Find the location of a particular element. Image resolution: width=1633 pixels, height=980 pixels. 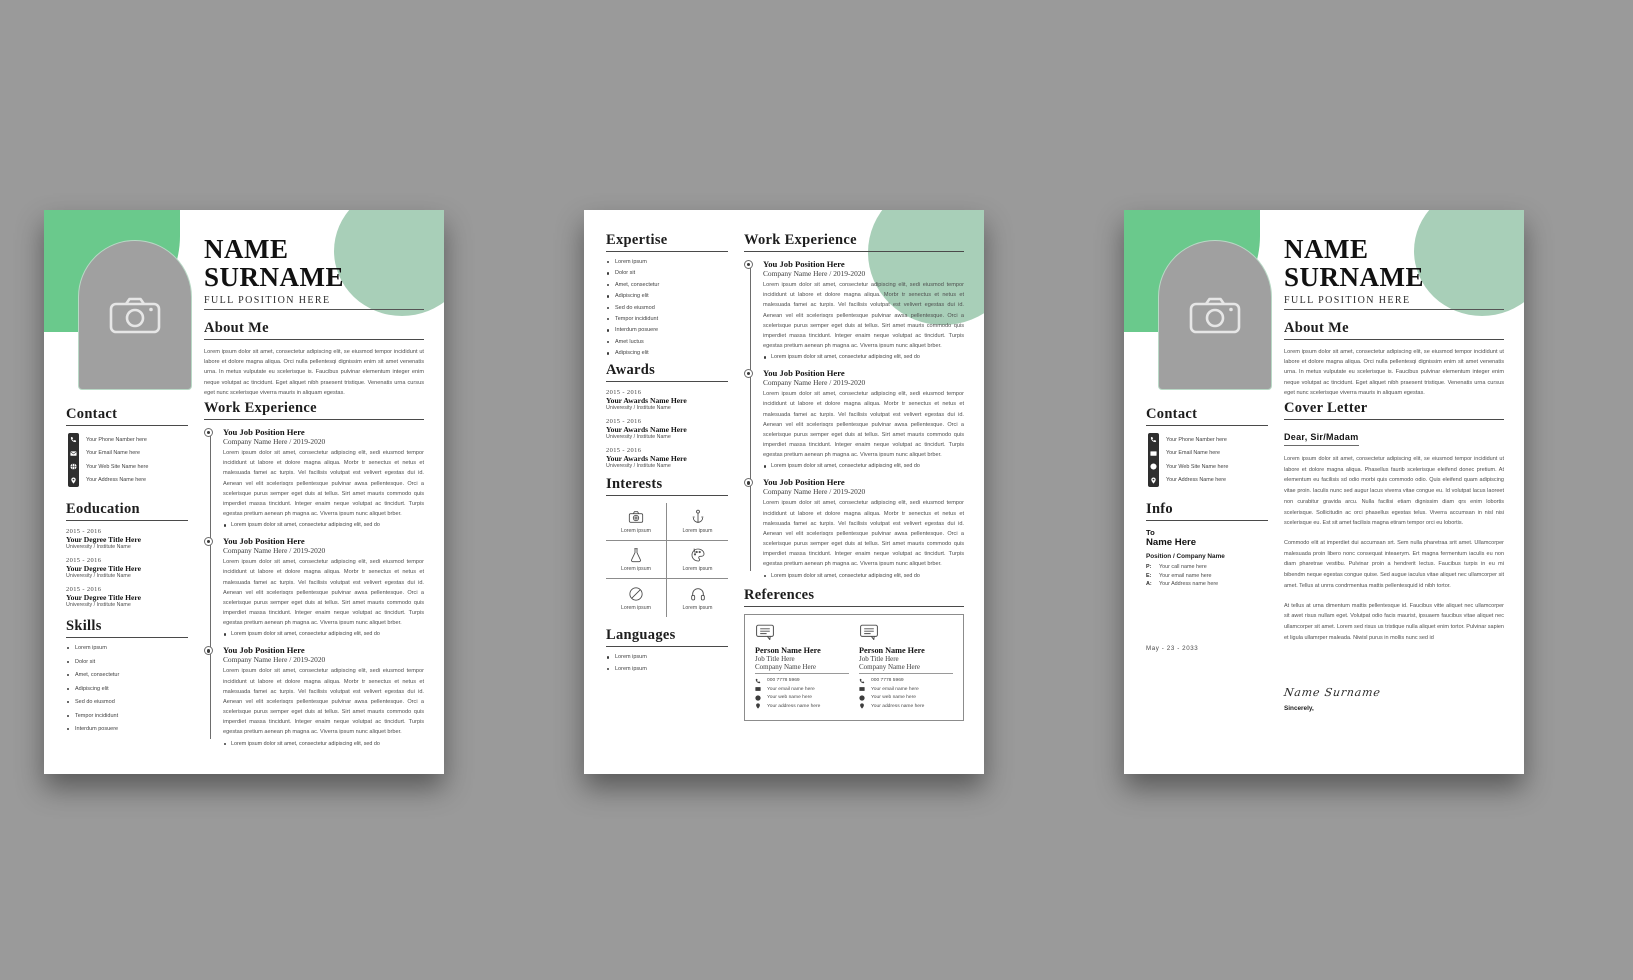

info-value: Your Address name here is located at coordinates (1189, 584).